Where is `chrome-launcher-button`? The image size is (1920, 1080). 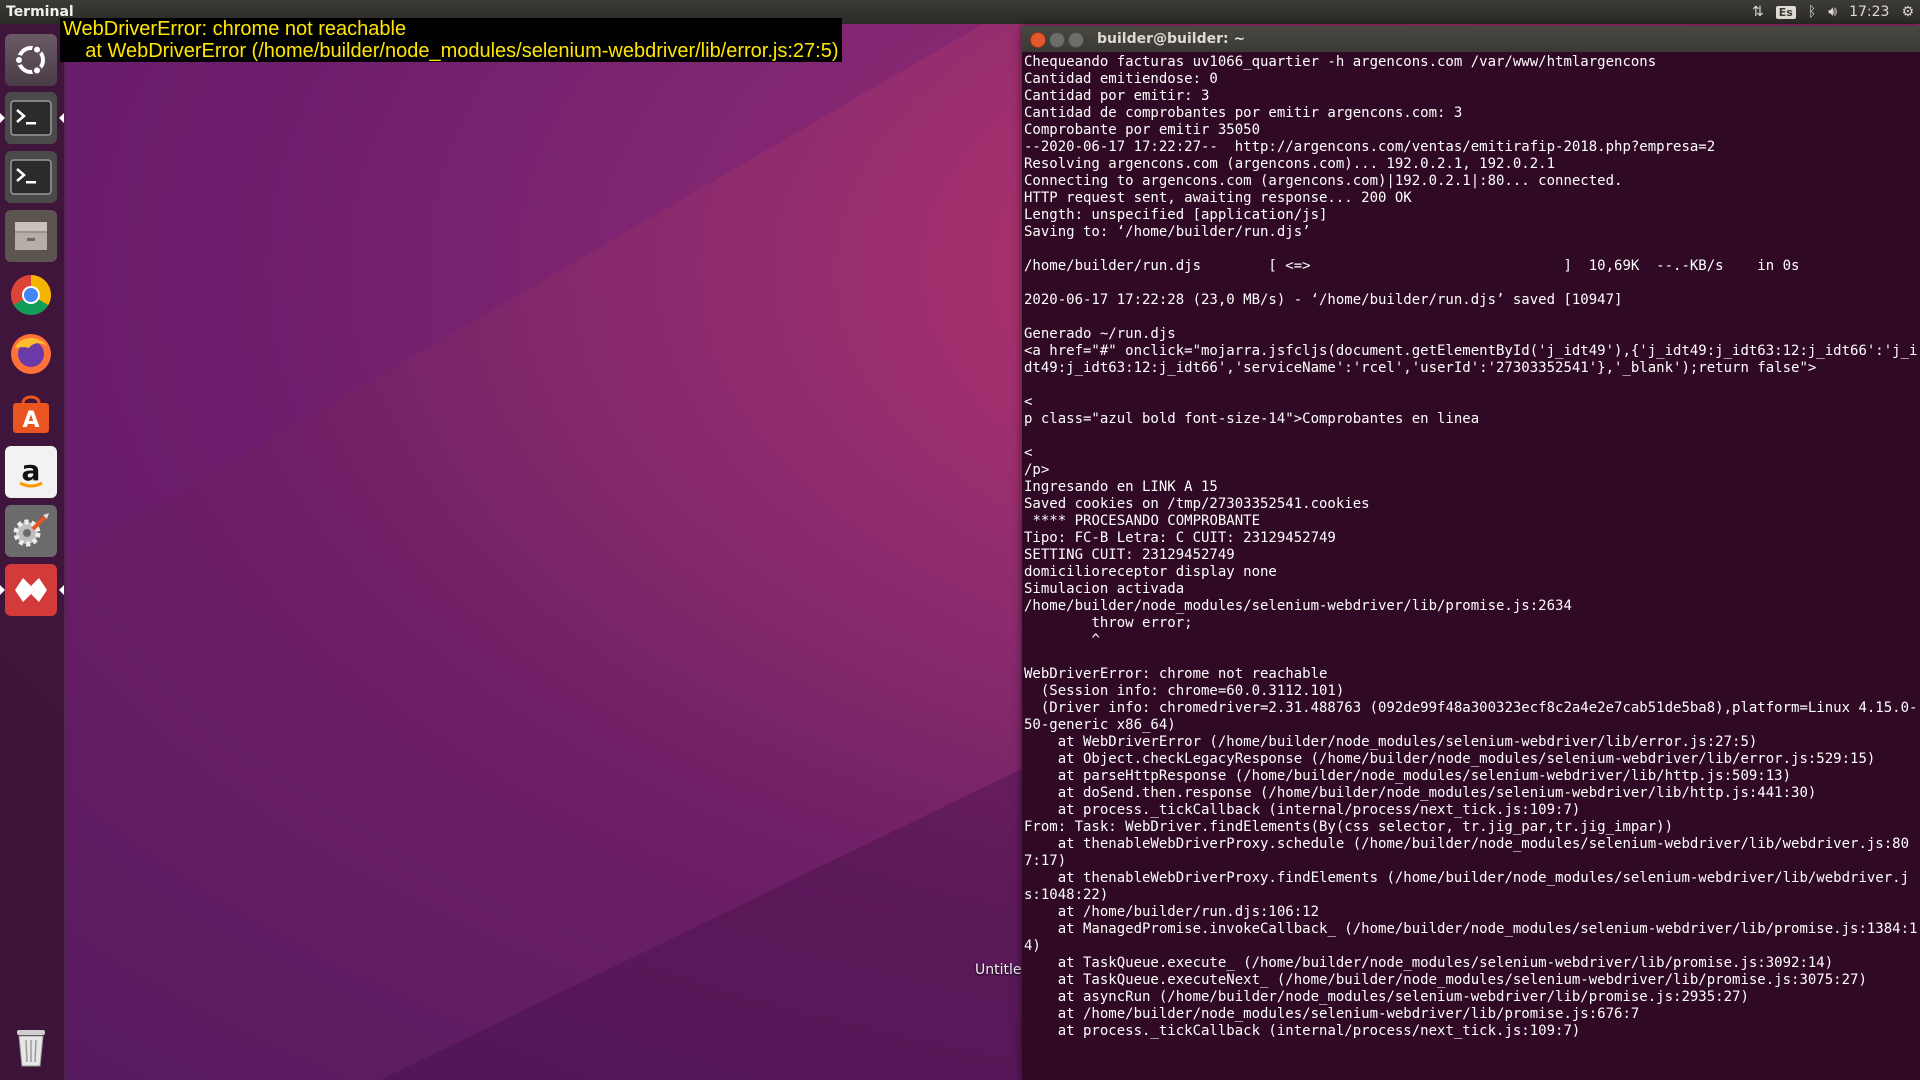
chrome-launcher-button is located at coordinates (31, 295).